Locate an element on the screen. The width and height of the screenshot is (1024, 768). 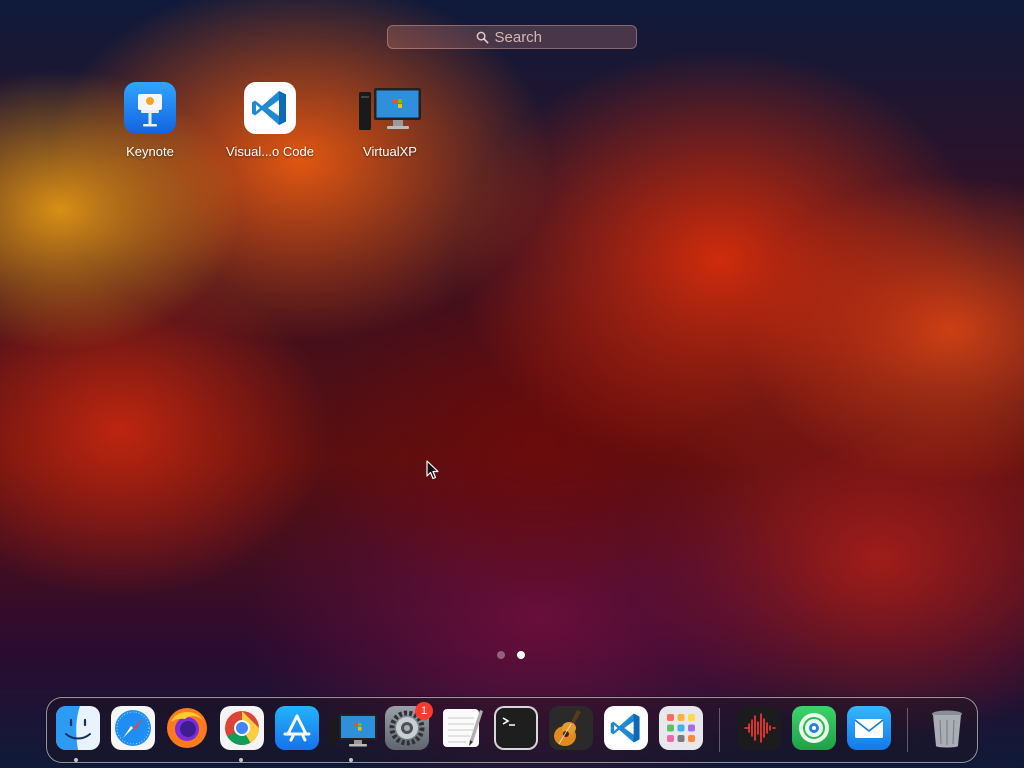
search-input is located at coordinates (521, 37).